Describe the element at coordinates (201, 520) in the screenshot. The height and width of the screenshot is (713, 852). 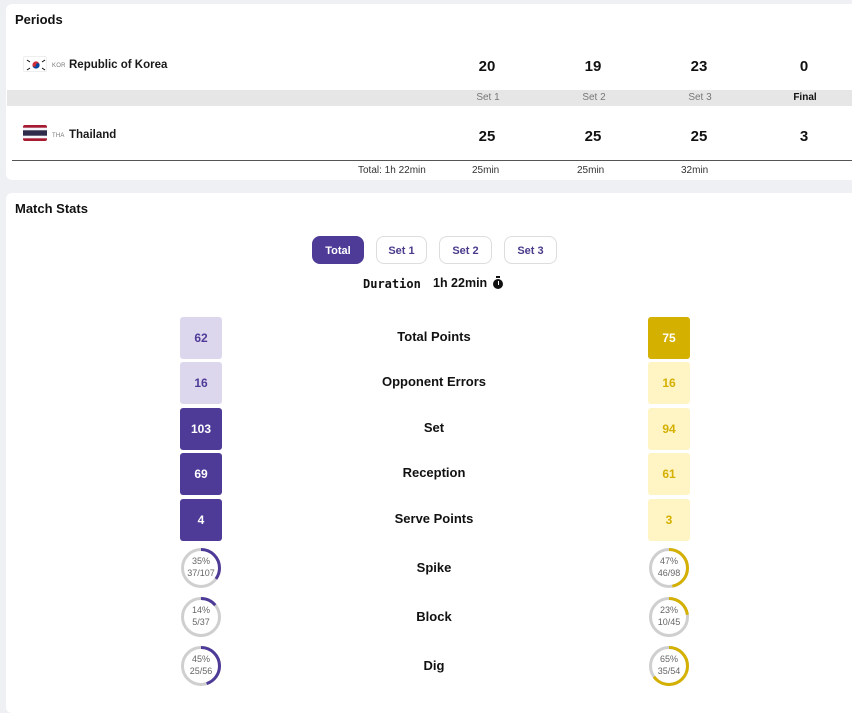
I see `team-a-stat-box: 4` at that location.